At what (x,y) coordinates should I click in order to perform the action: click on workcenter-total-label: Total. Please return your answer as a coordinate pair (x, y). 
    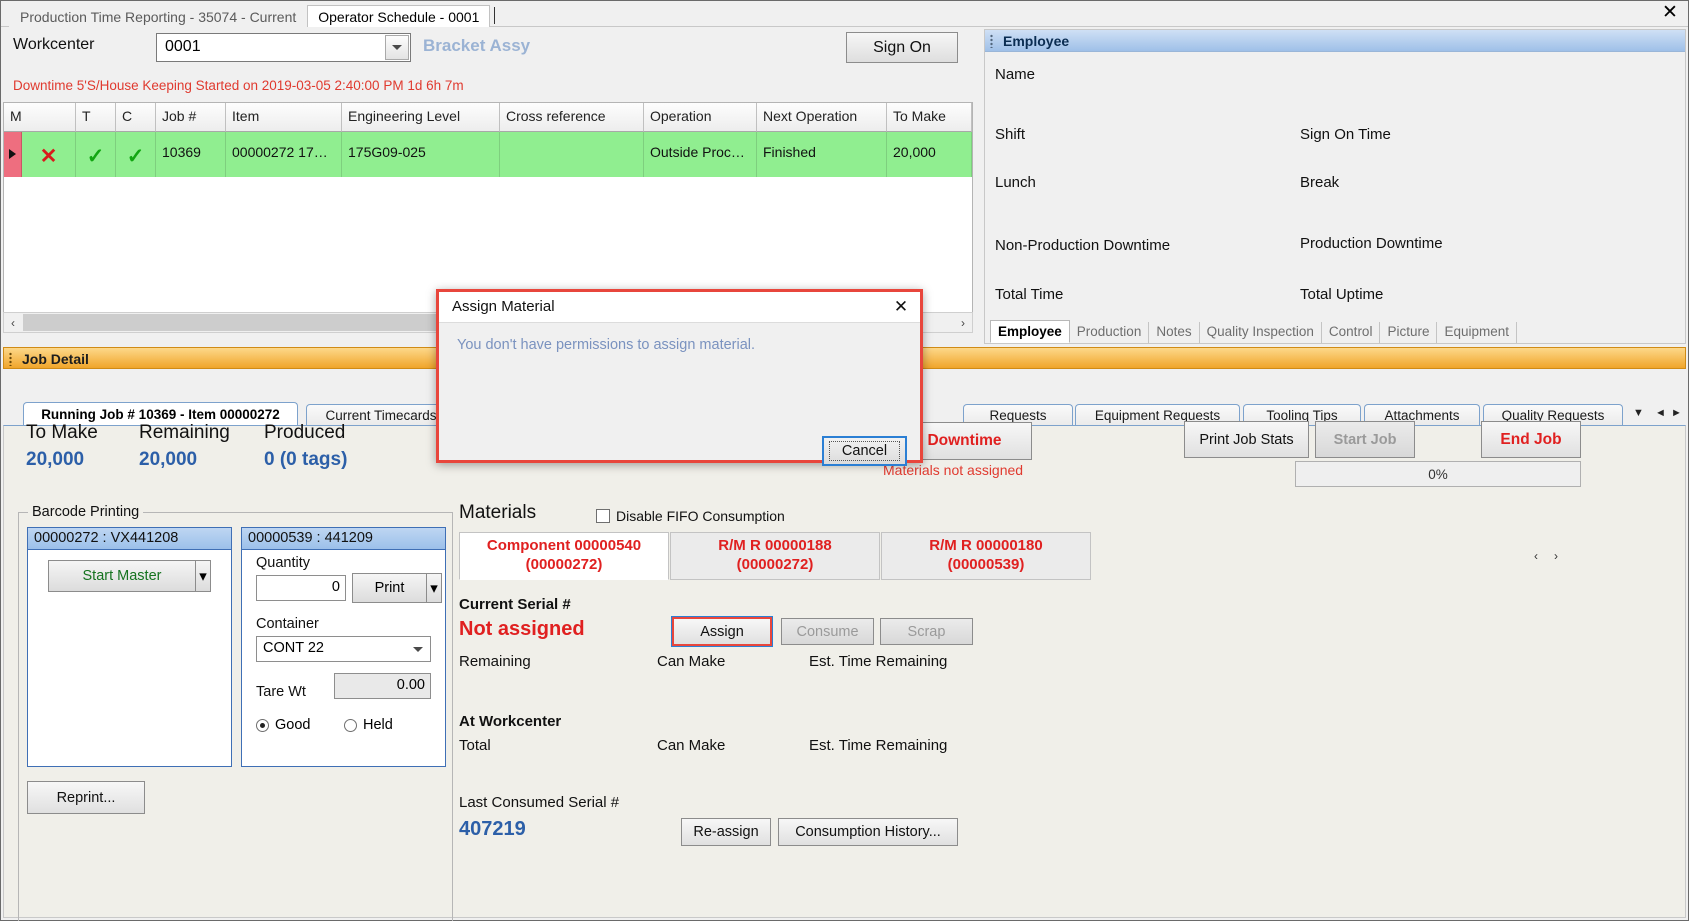
    Looking at the image, I should click on (475, 745).